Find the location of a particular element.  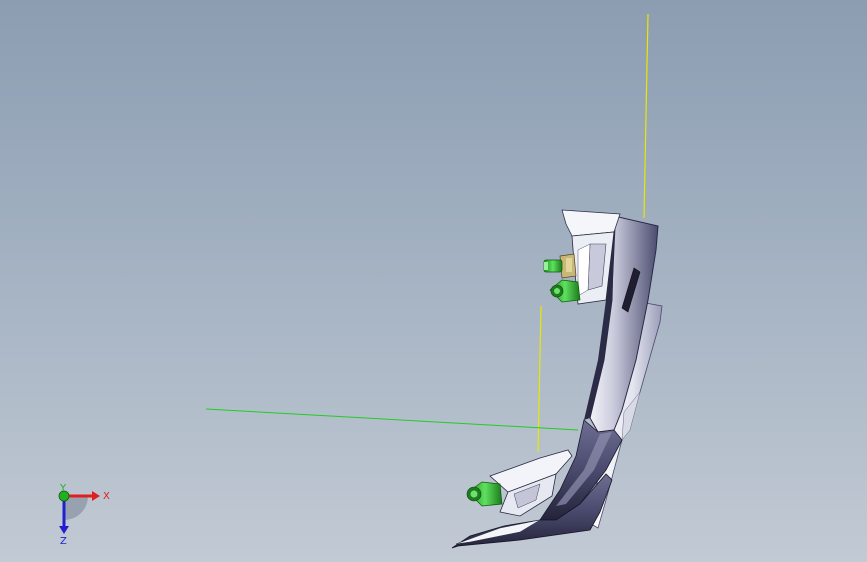

z-axis-label: Z is located at coordinates (63, 541).